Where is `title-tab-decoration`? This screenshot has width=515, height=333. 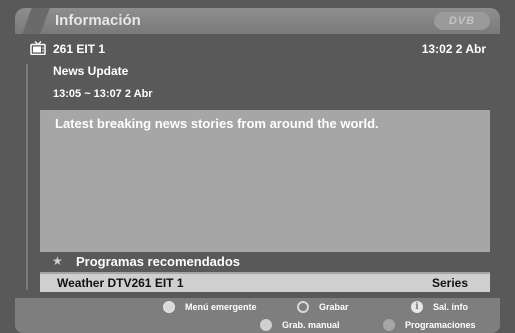 title-tab-decoration is located at coordinates (36, 21).